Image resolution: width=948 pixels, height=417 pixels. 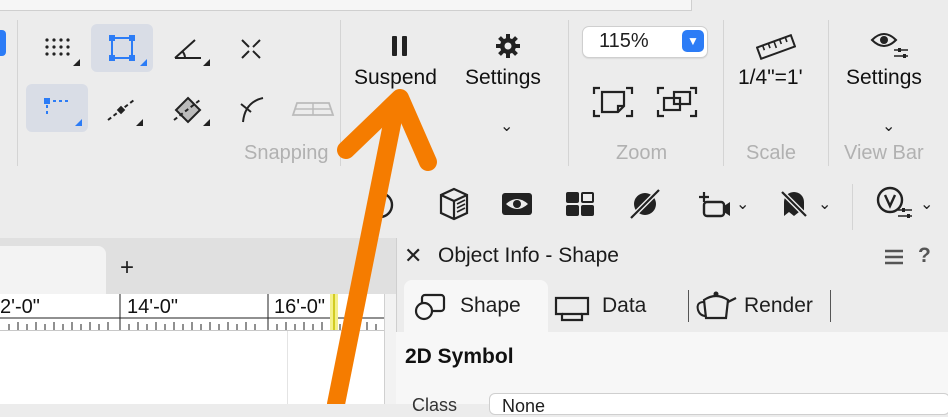 I want to click on eye-settings-icon, so click(x=891, y=47).